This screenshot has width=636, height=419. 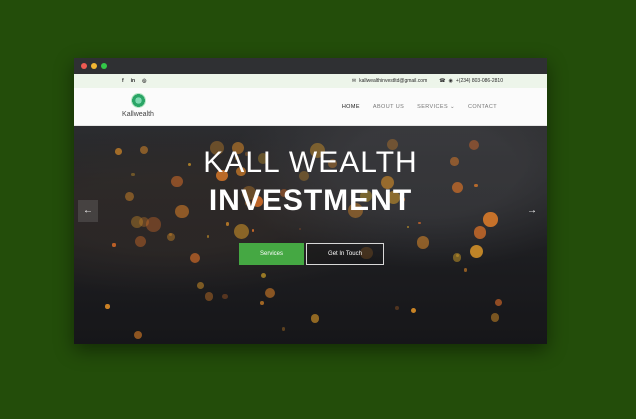 What do you see at coordinates (482, 107) in the screenshot?
I see `nav-item-contact: CONTACT` at bounding box center [482, 107].